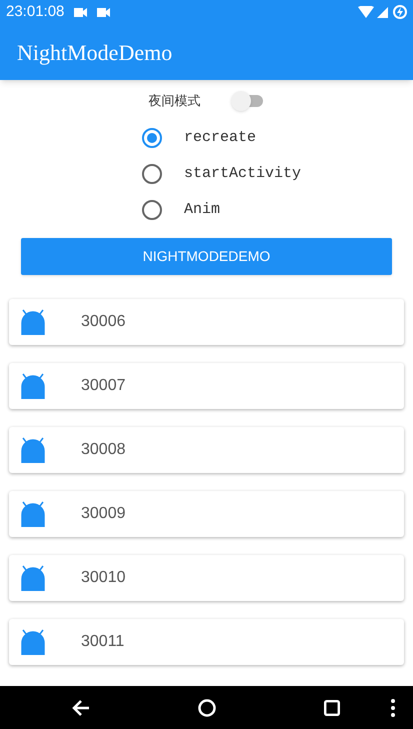 Image resolution: width=413 pixels, height=729 pixels. Describe the element at coordinates (206, 450) in the screenshot. I see `list-card: 30008` at that location.